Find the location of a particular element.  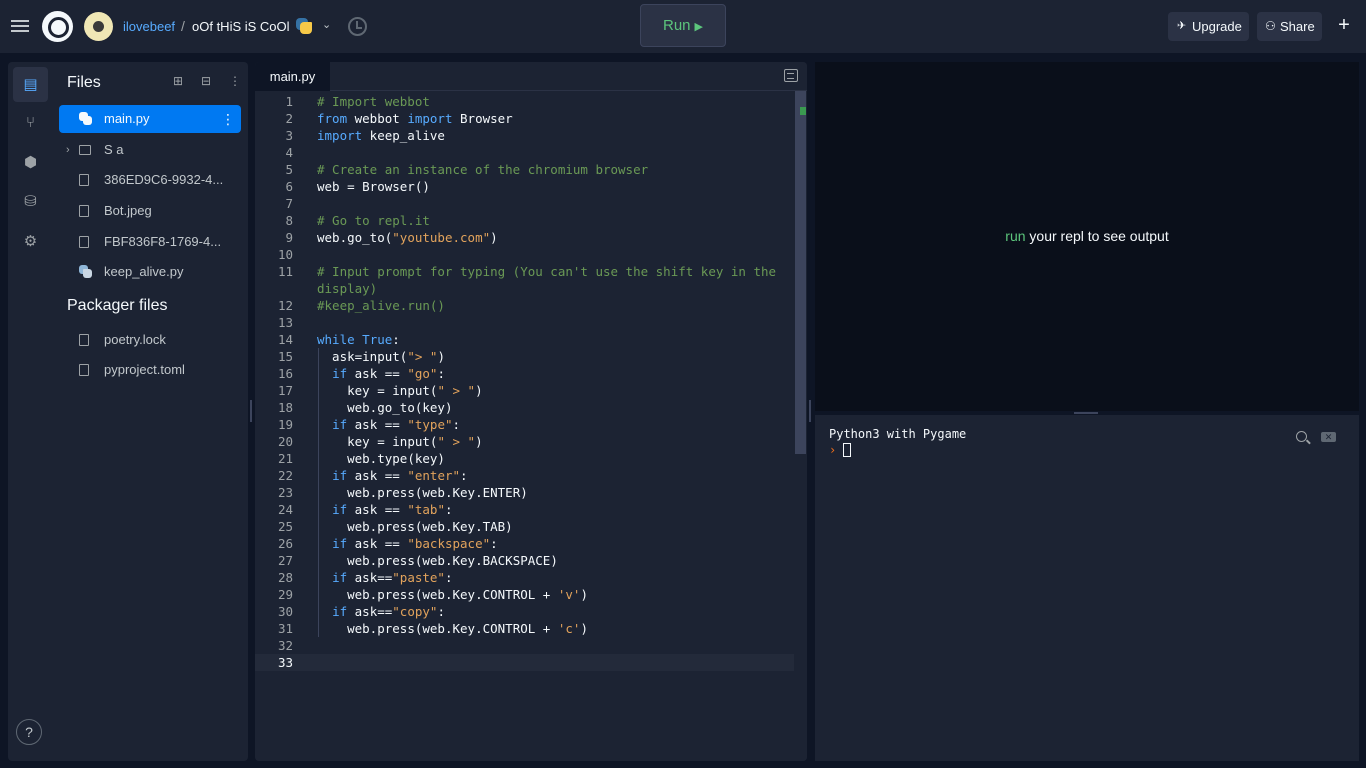

python-icon is located at coordinates (85, 118).